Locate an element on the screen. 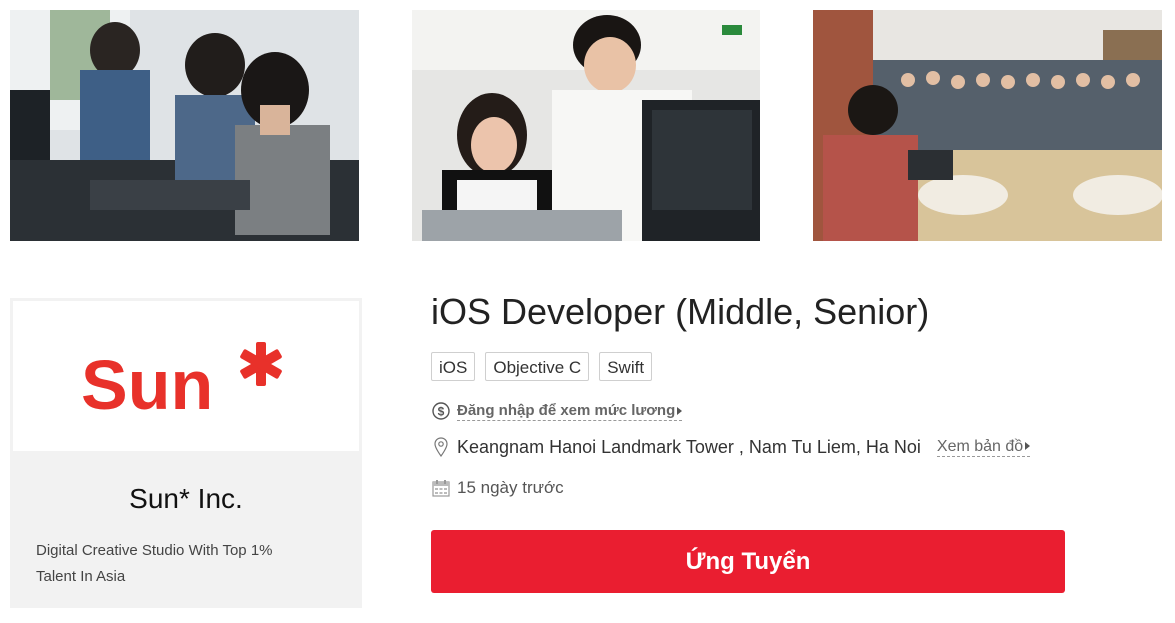 The height and width of the screenshot is (623, 1175). office-photo-colleagues is located at coordinates (586, 125).